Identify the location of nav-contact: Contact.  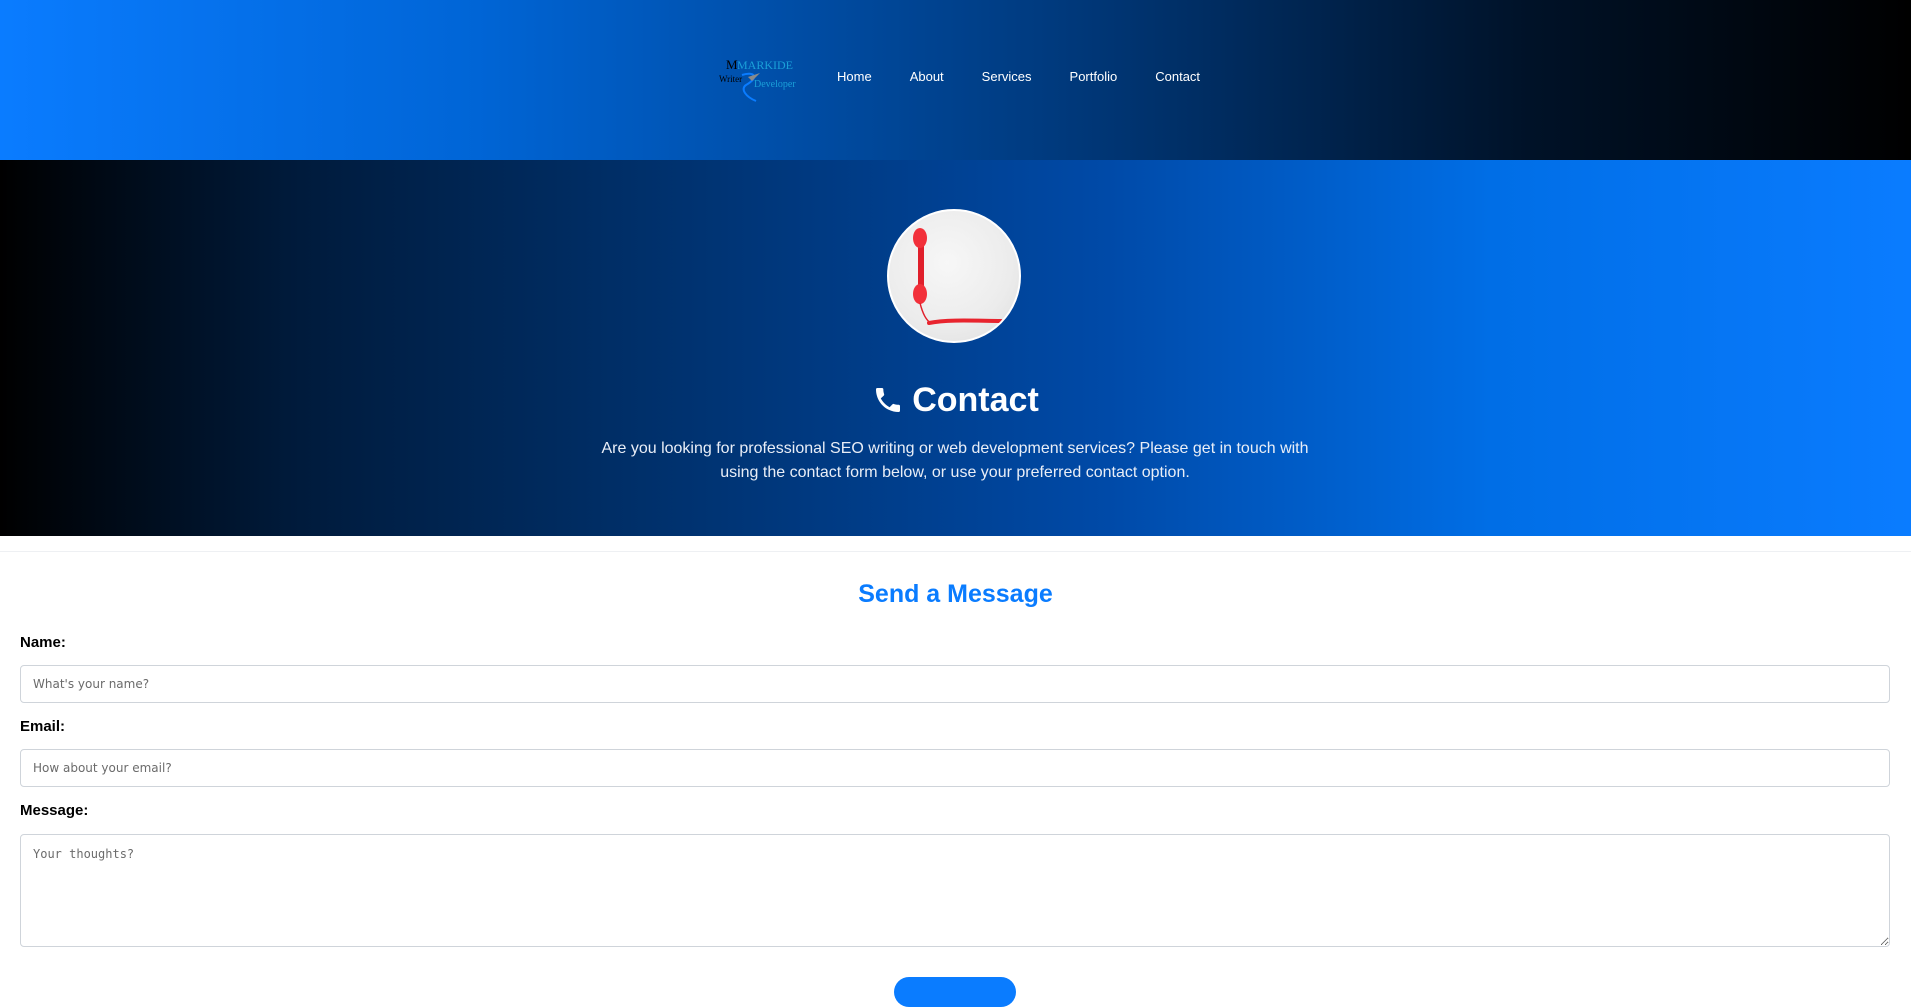
(1177, 77).